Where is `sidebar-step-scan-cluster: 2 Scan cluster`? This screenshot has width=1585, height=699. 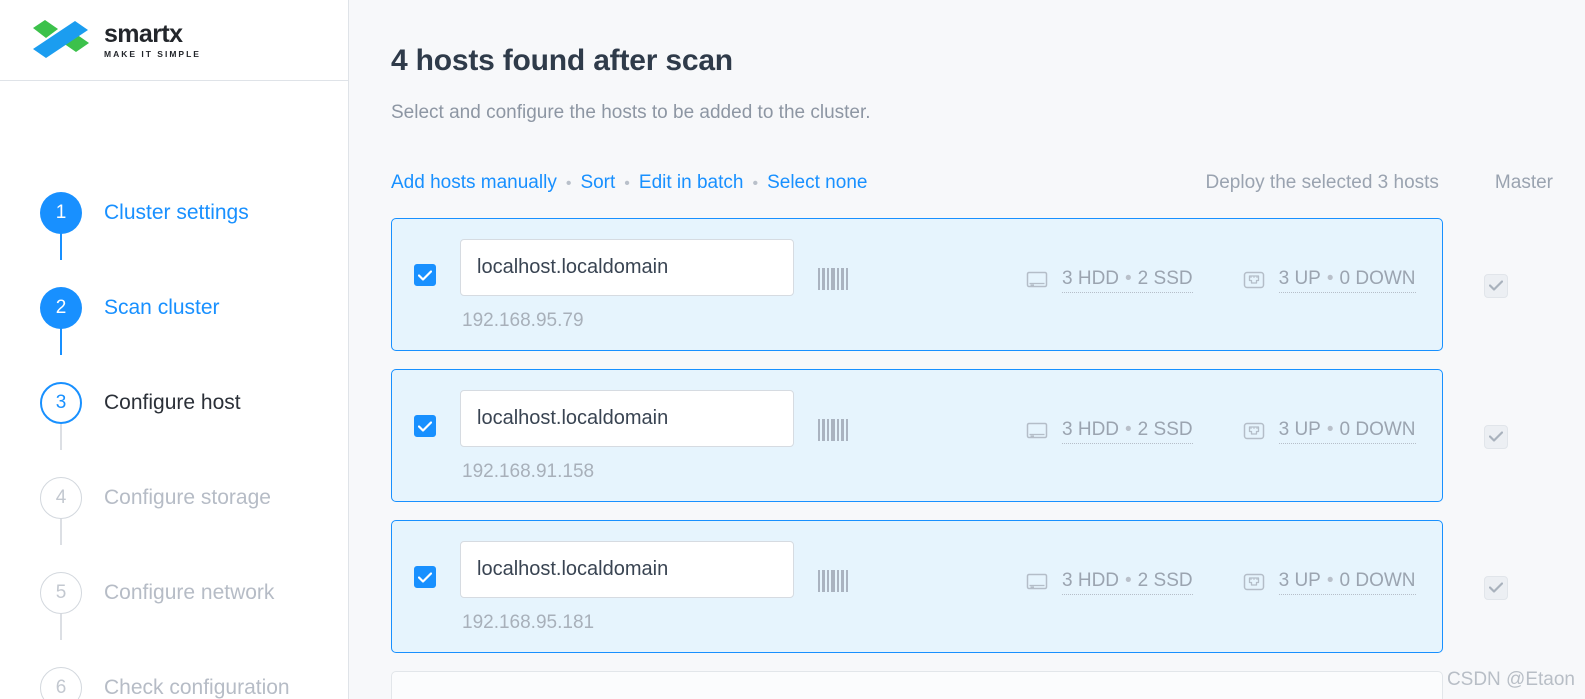
sidebar-step-scan-cluster: 2 Scan cluster is located at coordinates (174, 307).